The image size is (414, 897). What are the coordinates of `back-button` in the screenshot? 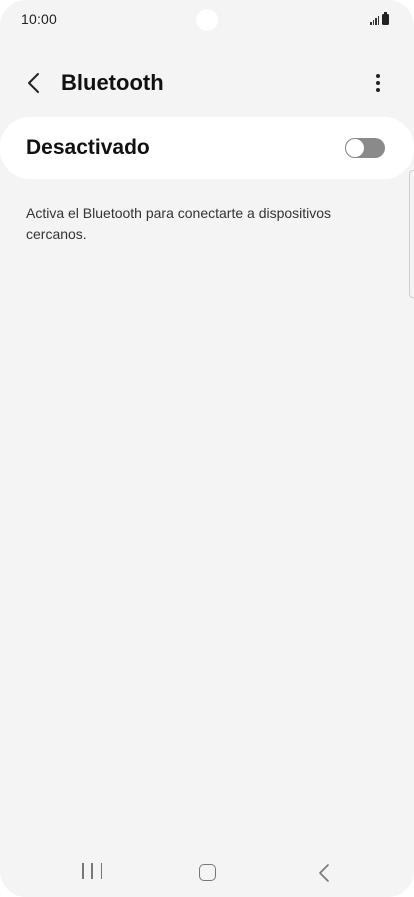 It's located at (34, 83).